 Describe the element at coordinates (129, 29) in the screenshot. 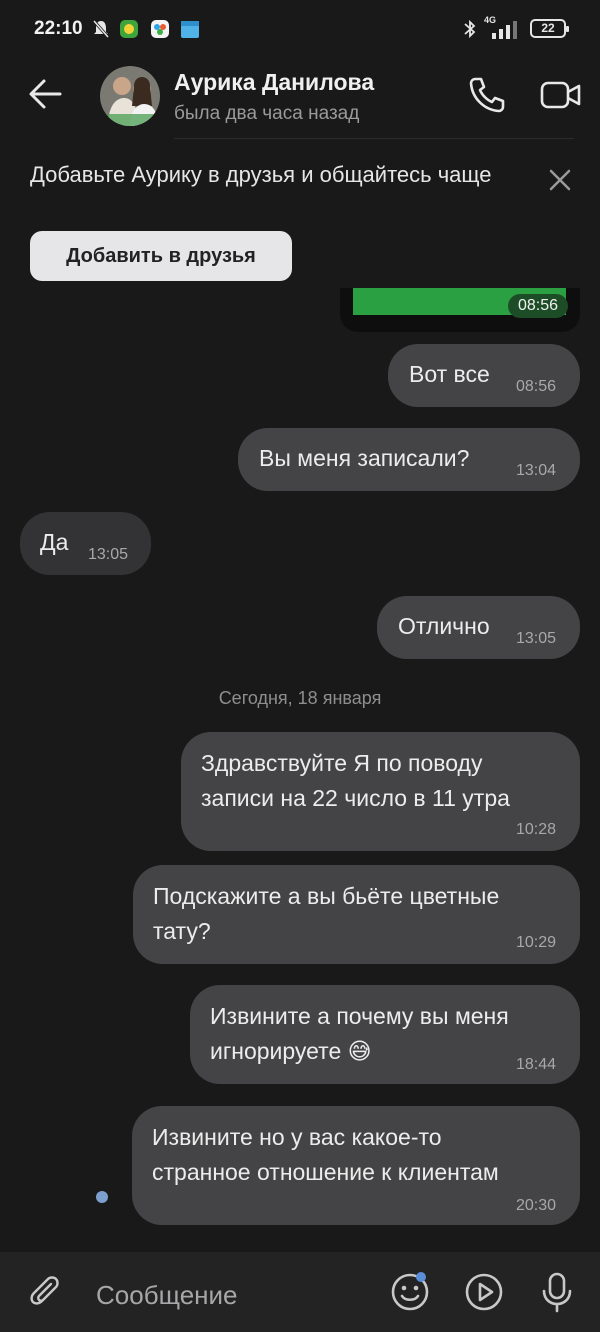

I see `app-notification-icon` at that location.